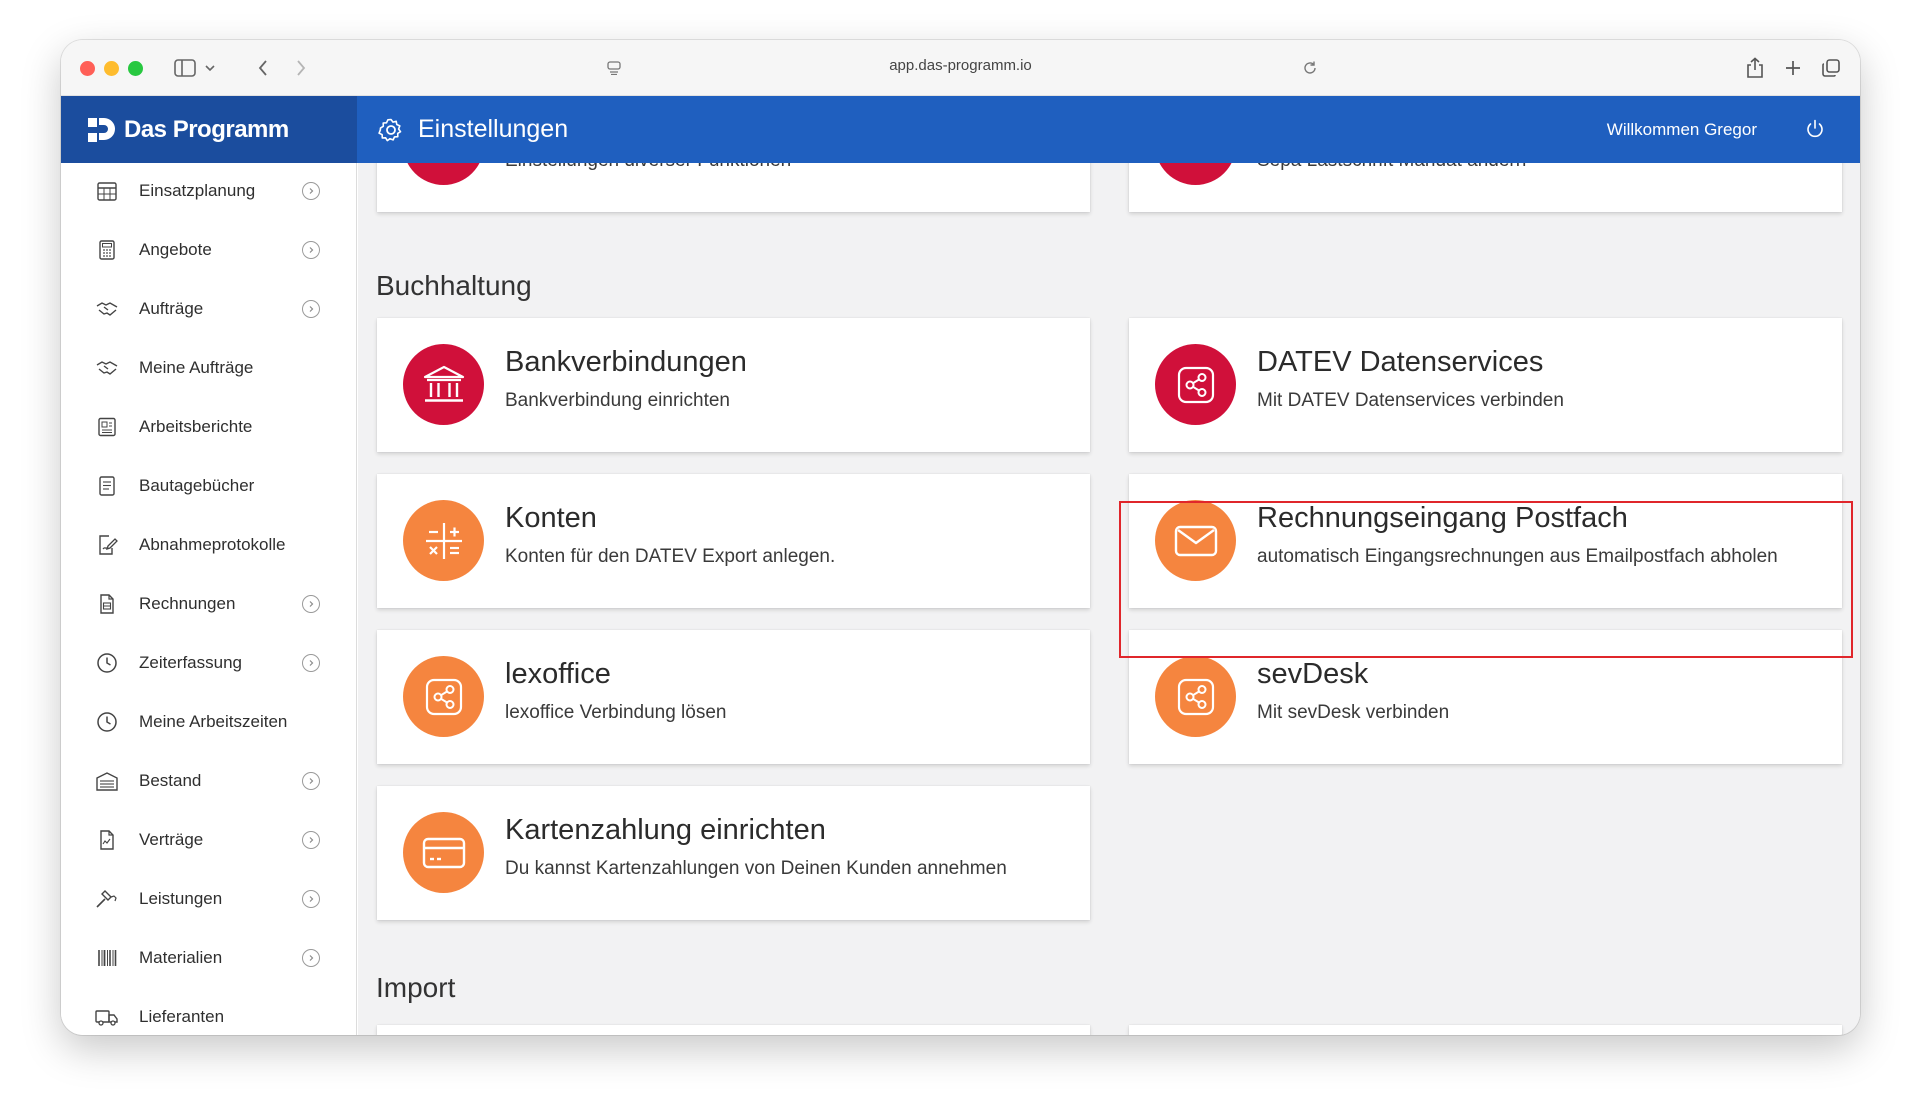 Image resolution: width=1920 pixels, height=1115 pixels. I want to click on sidebar-item-lieferanten: Lieferanten, so click(208, 1011).